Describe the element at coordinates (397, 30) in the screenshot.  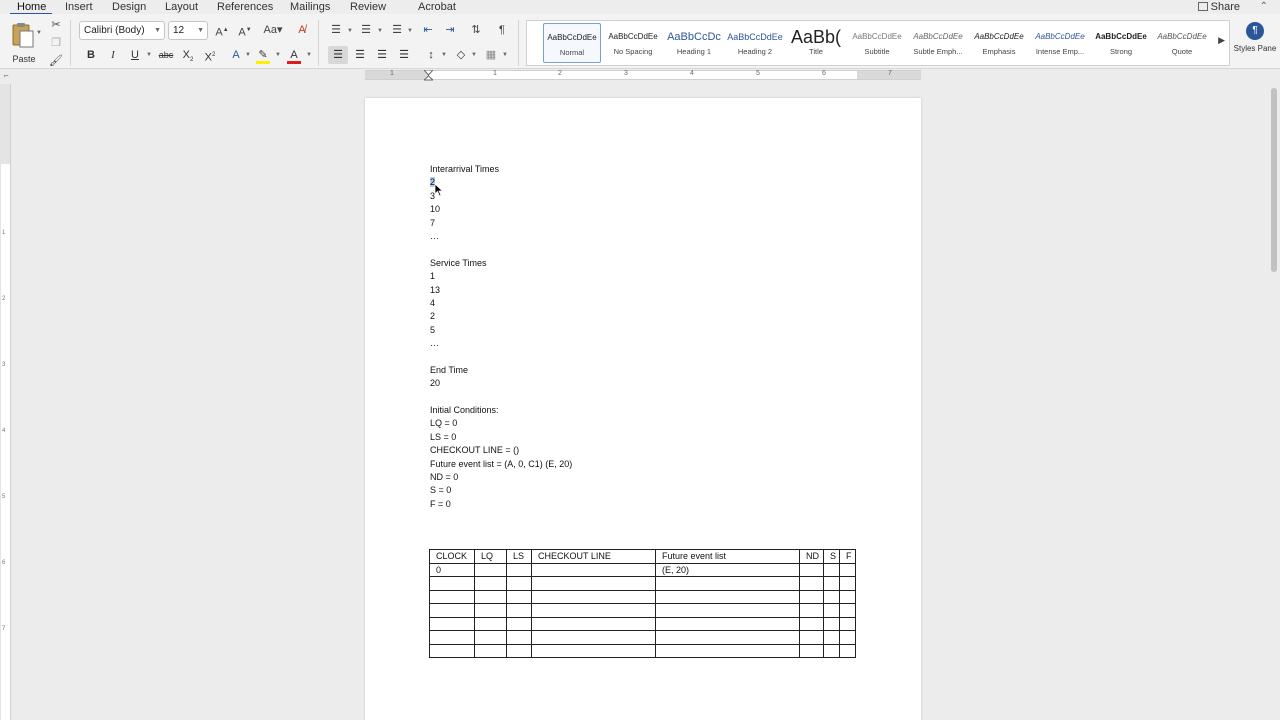
I see `multilevel-list-icon: ☰` at that location.